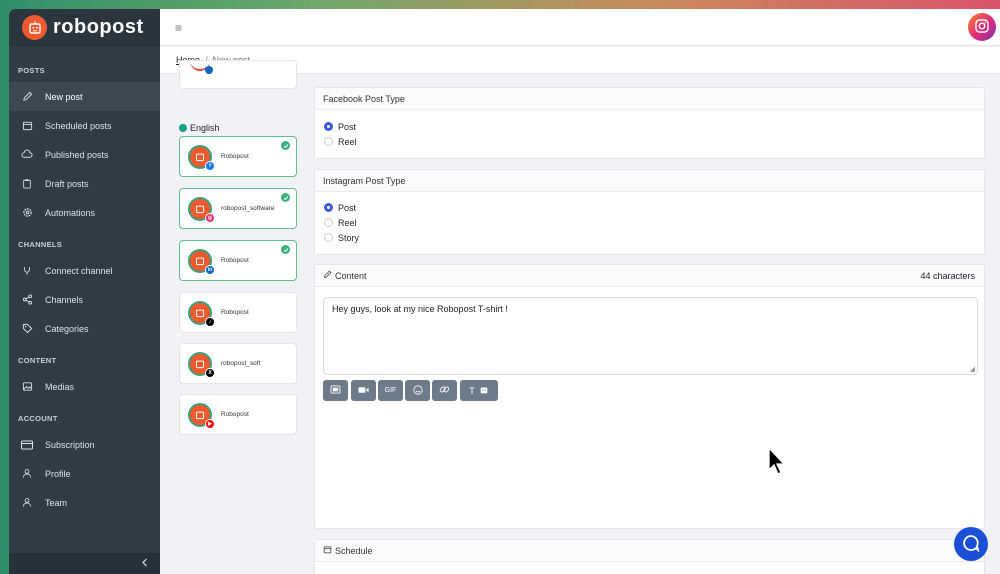 Image resolution: width=1000 pixels, height=574 pixels. Describe the element at coordinates (972, 369) in the screenshot. I see `resize-handle-icon: ◢` at that location.